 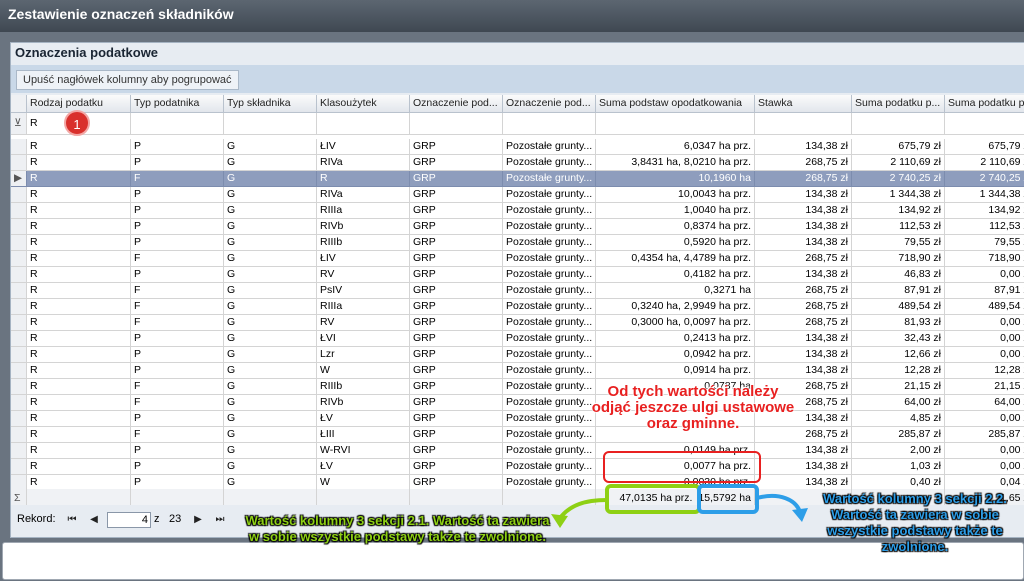 What do you see at coordinates (363, 291) in the screenshot?
I see `table-cell: PsIV` at bounding box center [363, 291].